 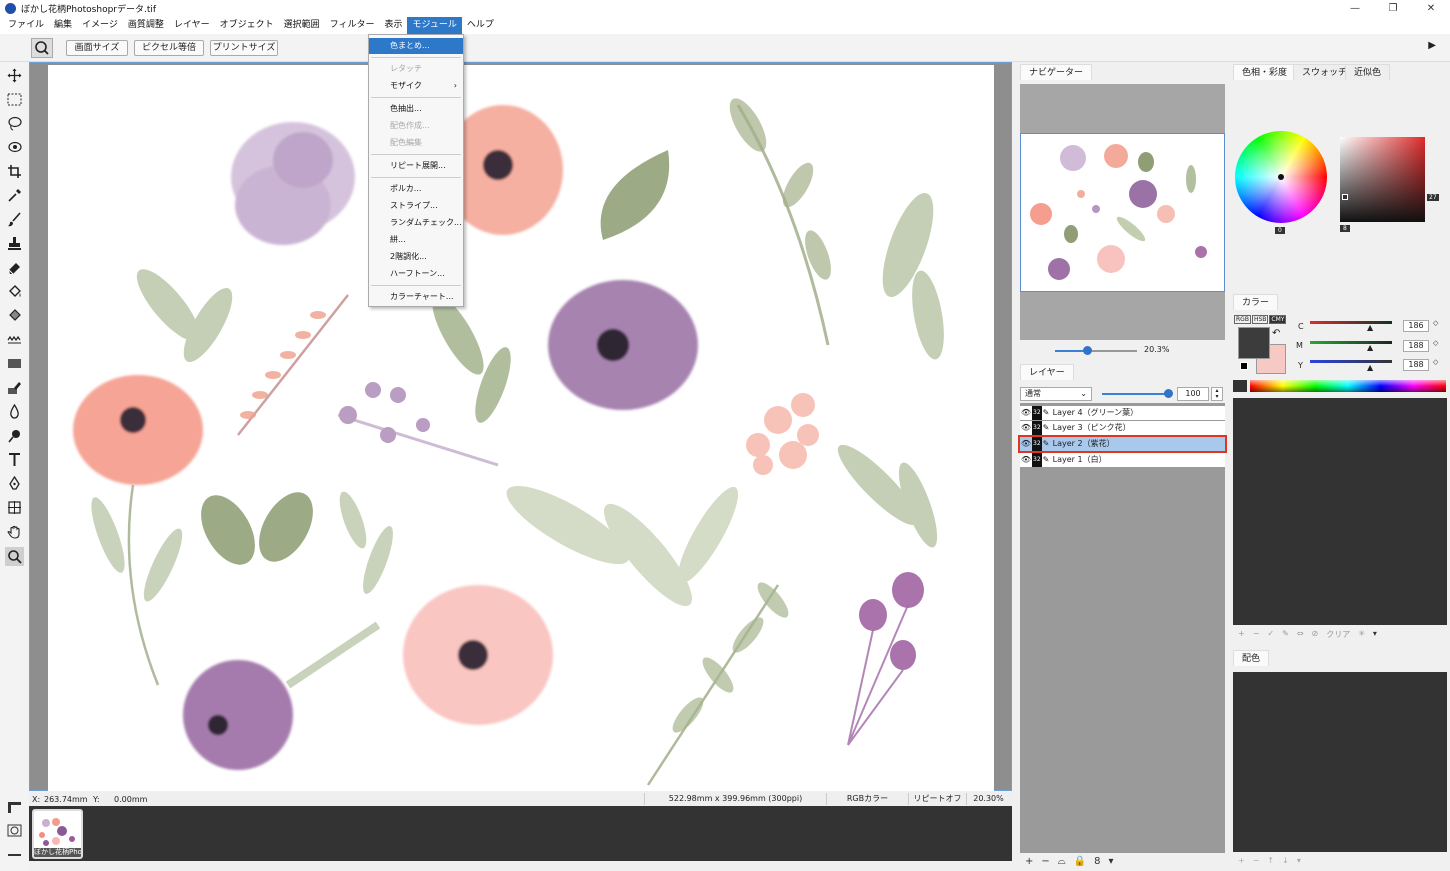 What do you see at coordinates (247, 25) in the screenshot?
I see `menu-object: オブジェクト` at bounding box center [247, 25].